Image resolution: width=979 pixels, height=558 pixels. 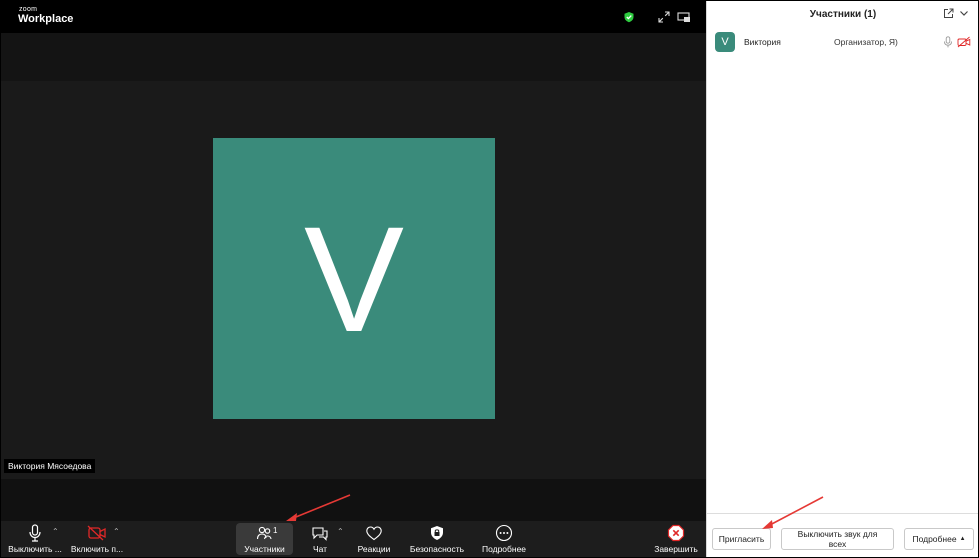 What do you see at coordinates (50, 466) in the screenshot?
I see `participant-name-tag: Виктория Мясоедова` at bounding box center [50, 466].